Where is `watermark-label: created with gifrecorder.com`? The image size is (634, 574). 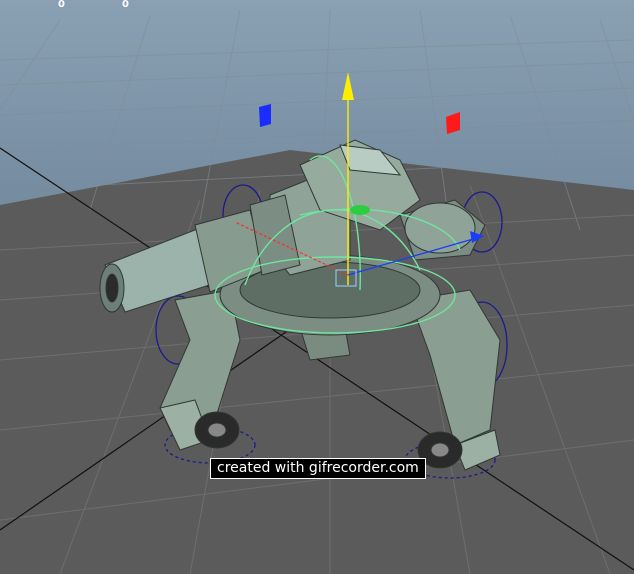 watermark-label: created with gifrecorder.com is located at coordinates (318, 468).